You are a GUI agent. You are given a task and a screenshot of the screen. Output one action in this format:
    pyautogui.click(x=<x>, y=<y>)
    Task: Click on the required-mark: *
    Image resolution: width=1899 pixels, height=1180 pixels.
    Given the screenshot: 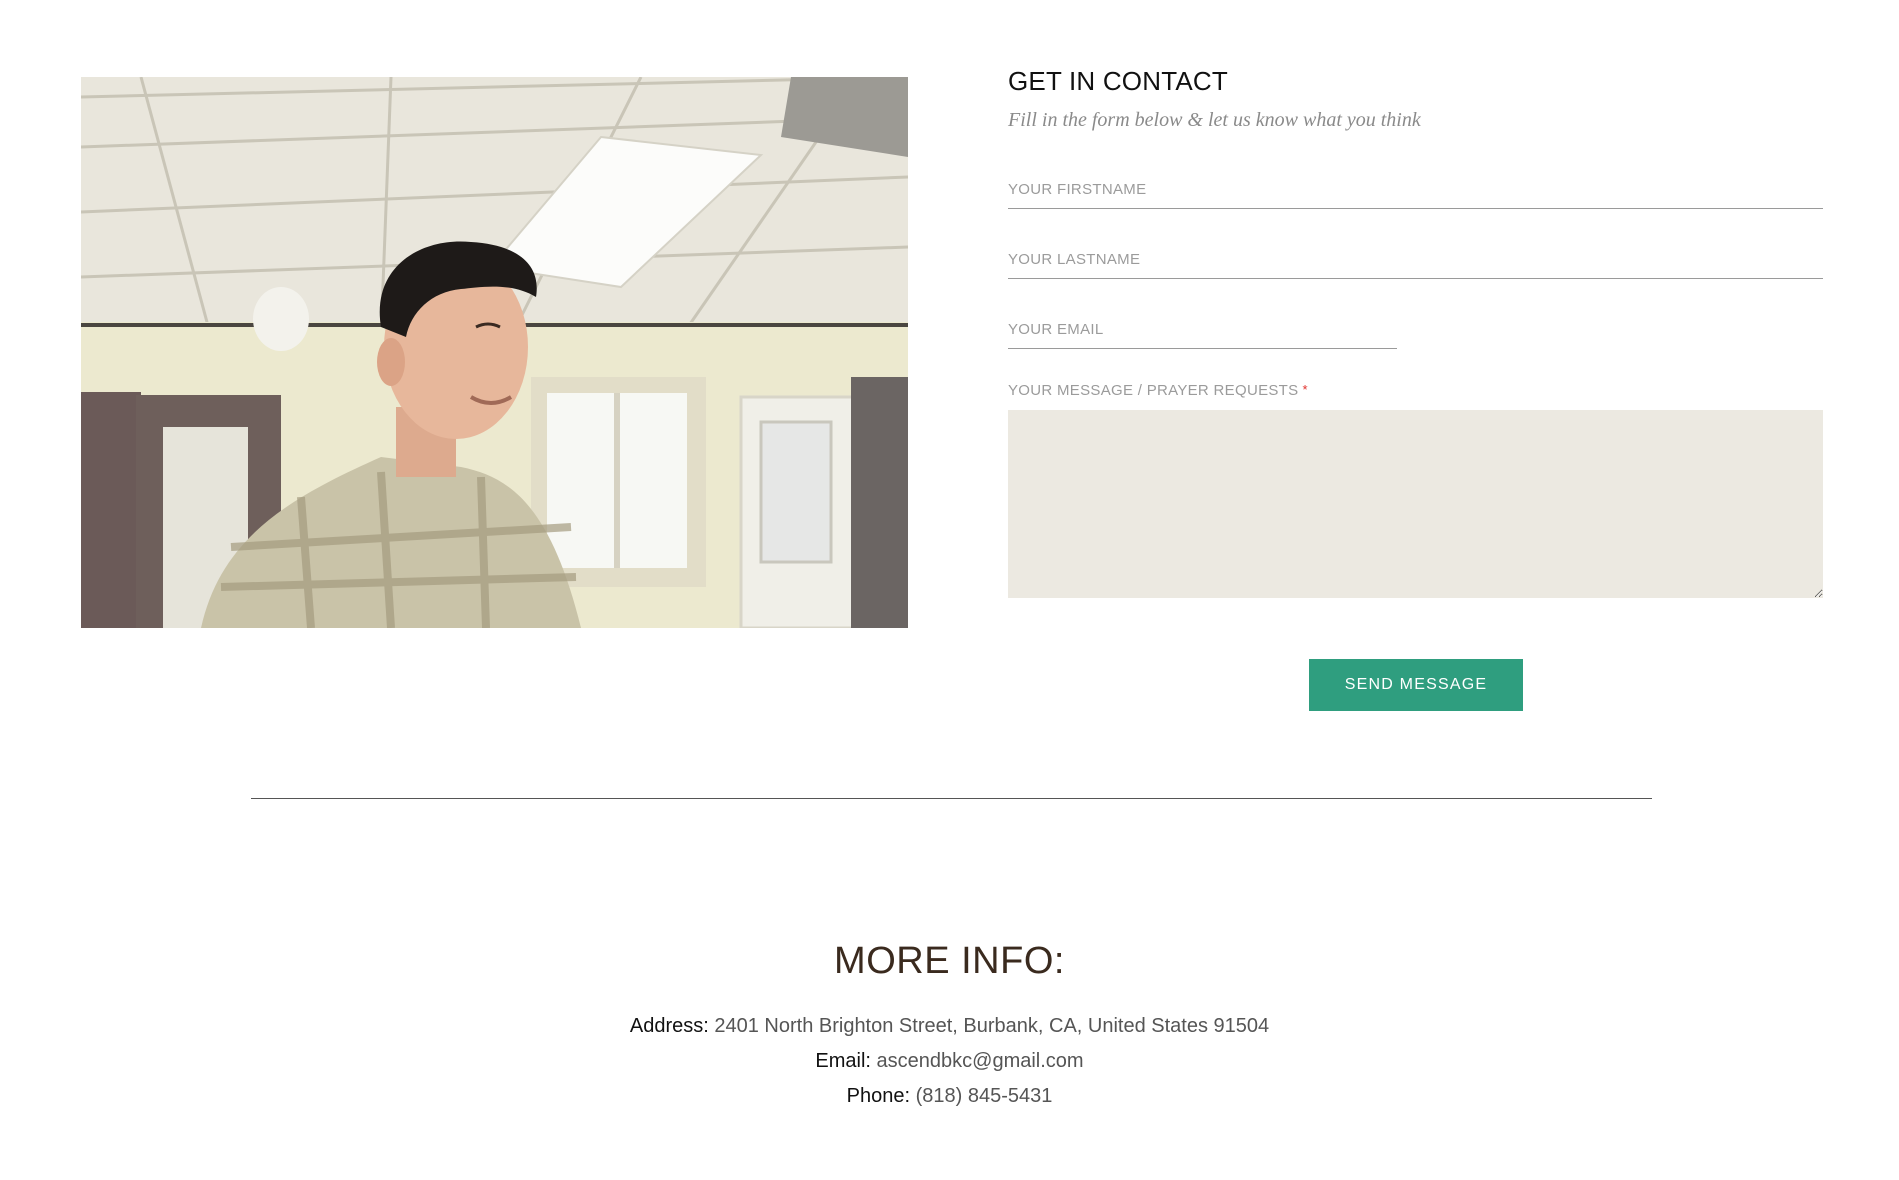 What is the action you would take?
    pyautogui.click(x=1305, y=389)
    